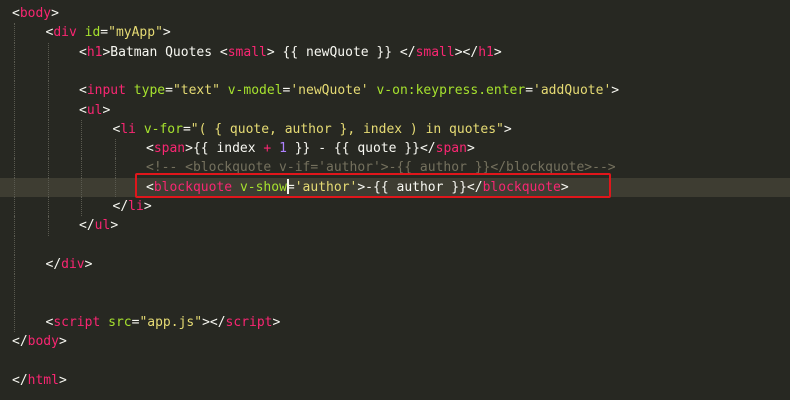  What do you see at coordinates (263, 187) in the screenshot?
I see `code-token: v-show` at bounding box center [263, 187].